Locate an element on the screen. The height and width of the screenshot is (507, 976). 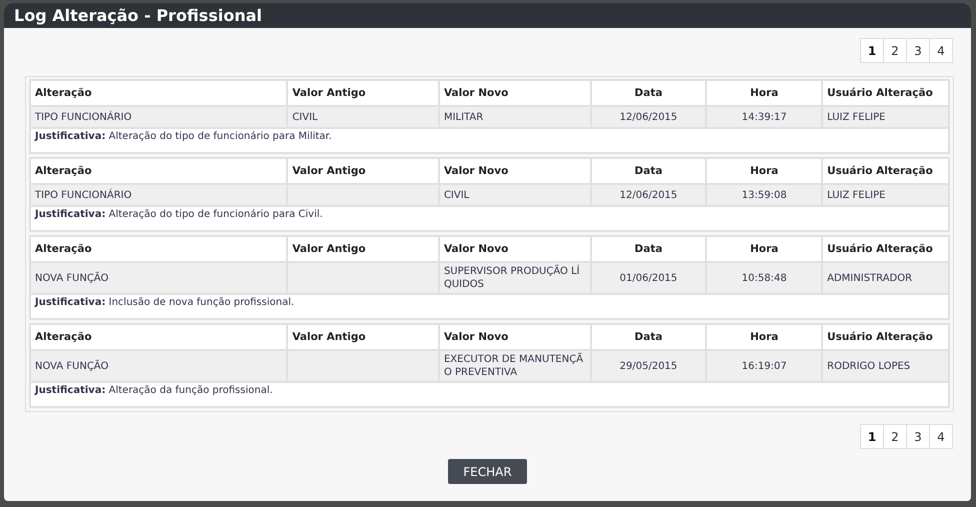
table-cell: 14:39:17 is located at coordinates (764, 117).